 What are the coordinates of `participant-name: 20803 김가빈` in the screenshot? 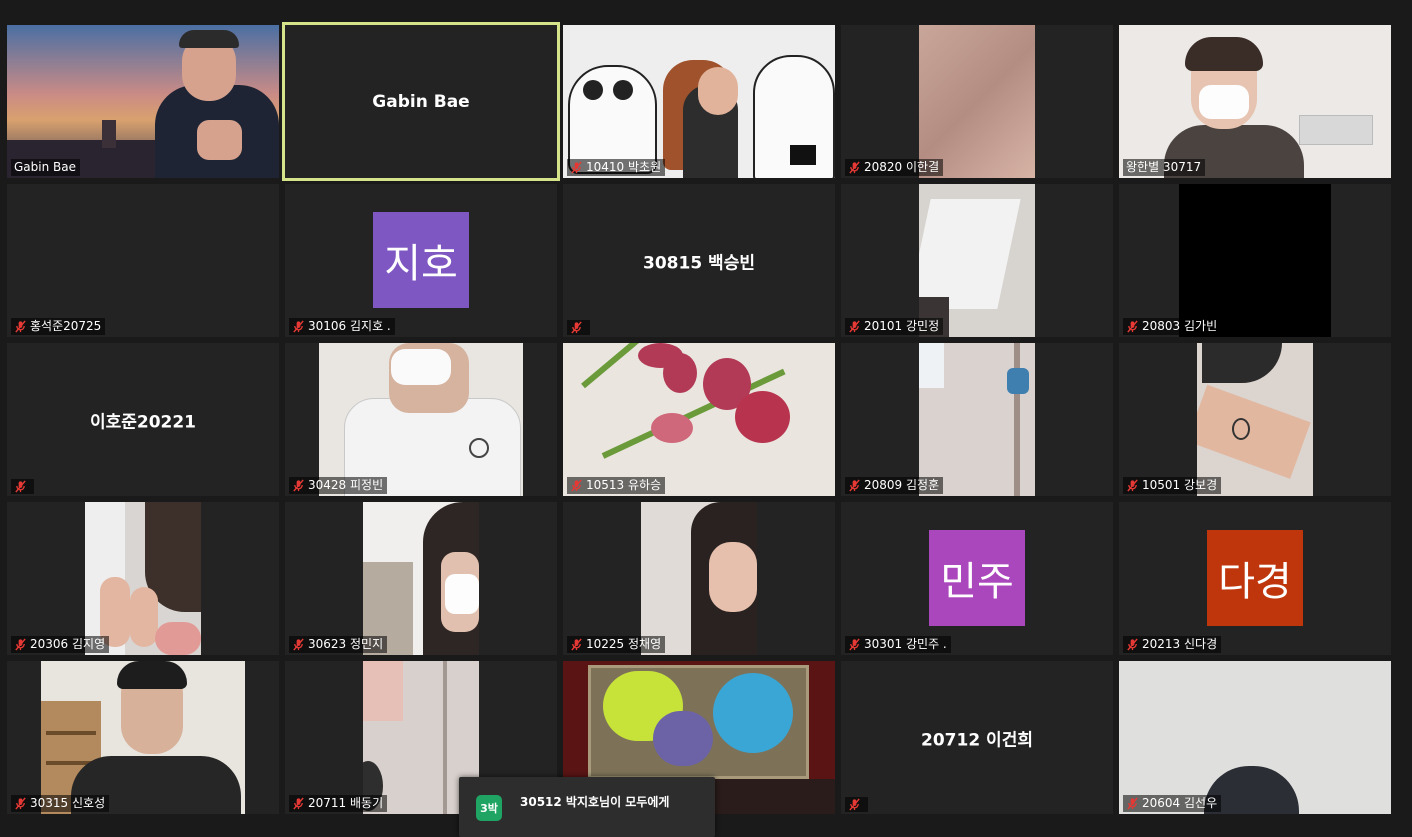 It's located at (1180, 326).